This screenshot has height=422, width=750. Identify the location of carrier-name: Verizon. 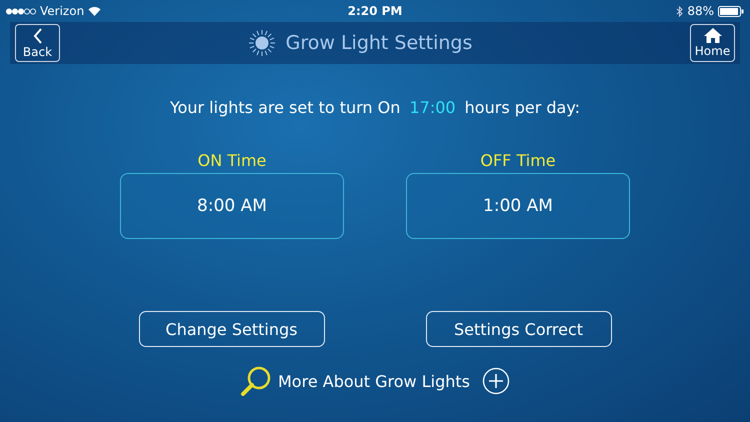
(62, 11).